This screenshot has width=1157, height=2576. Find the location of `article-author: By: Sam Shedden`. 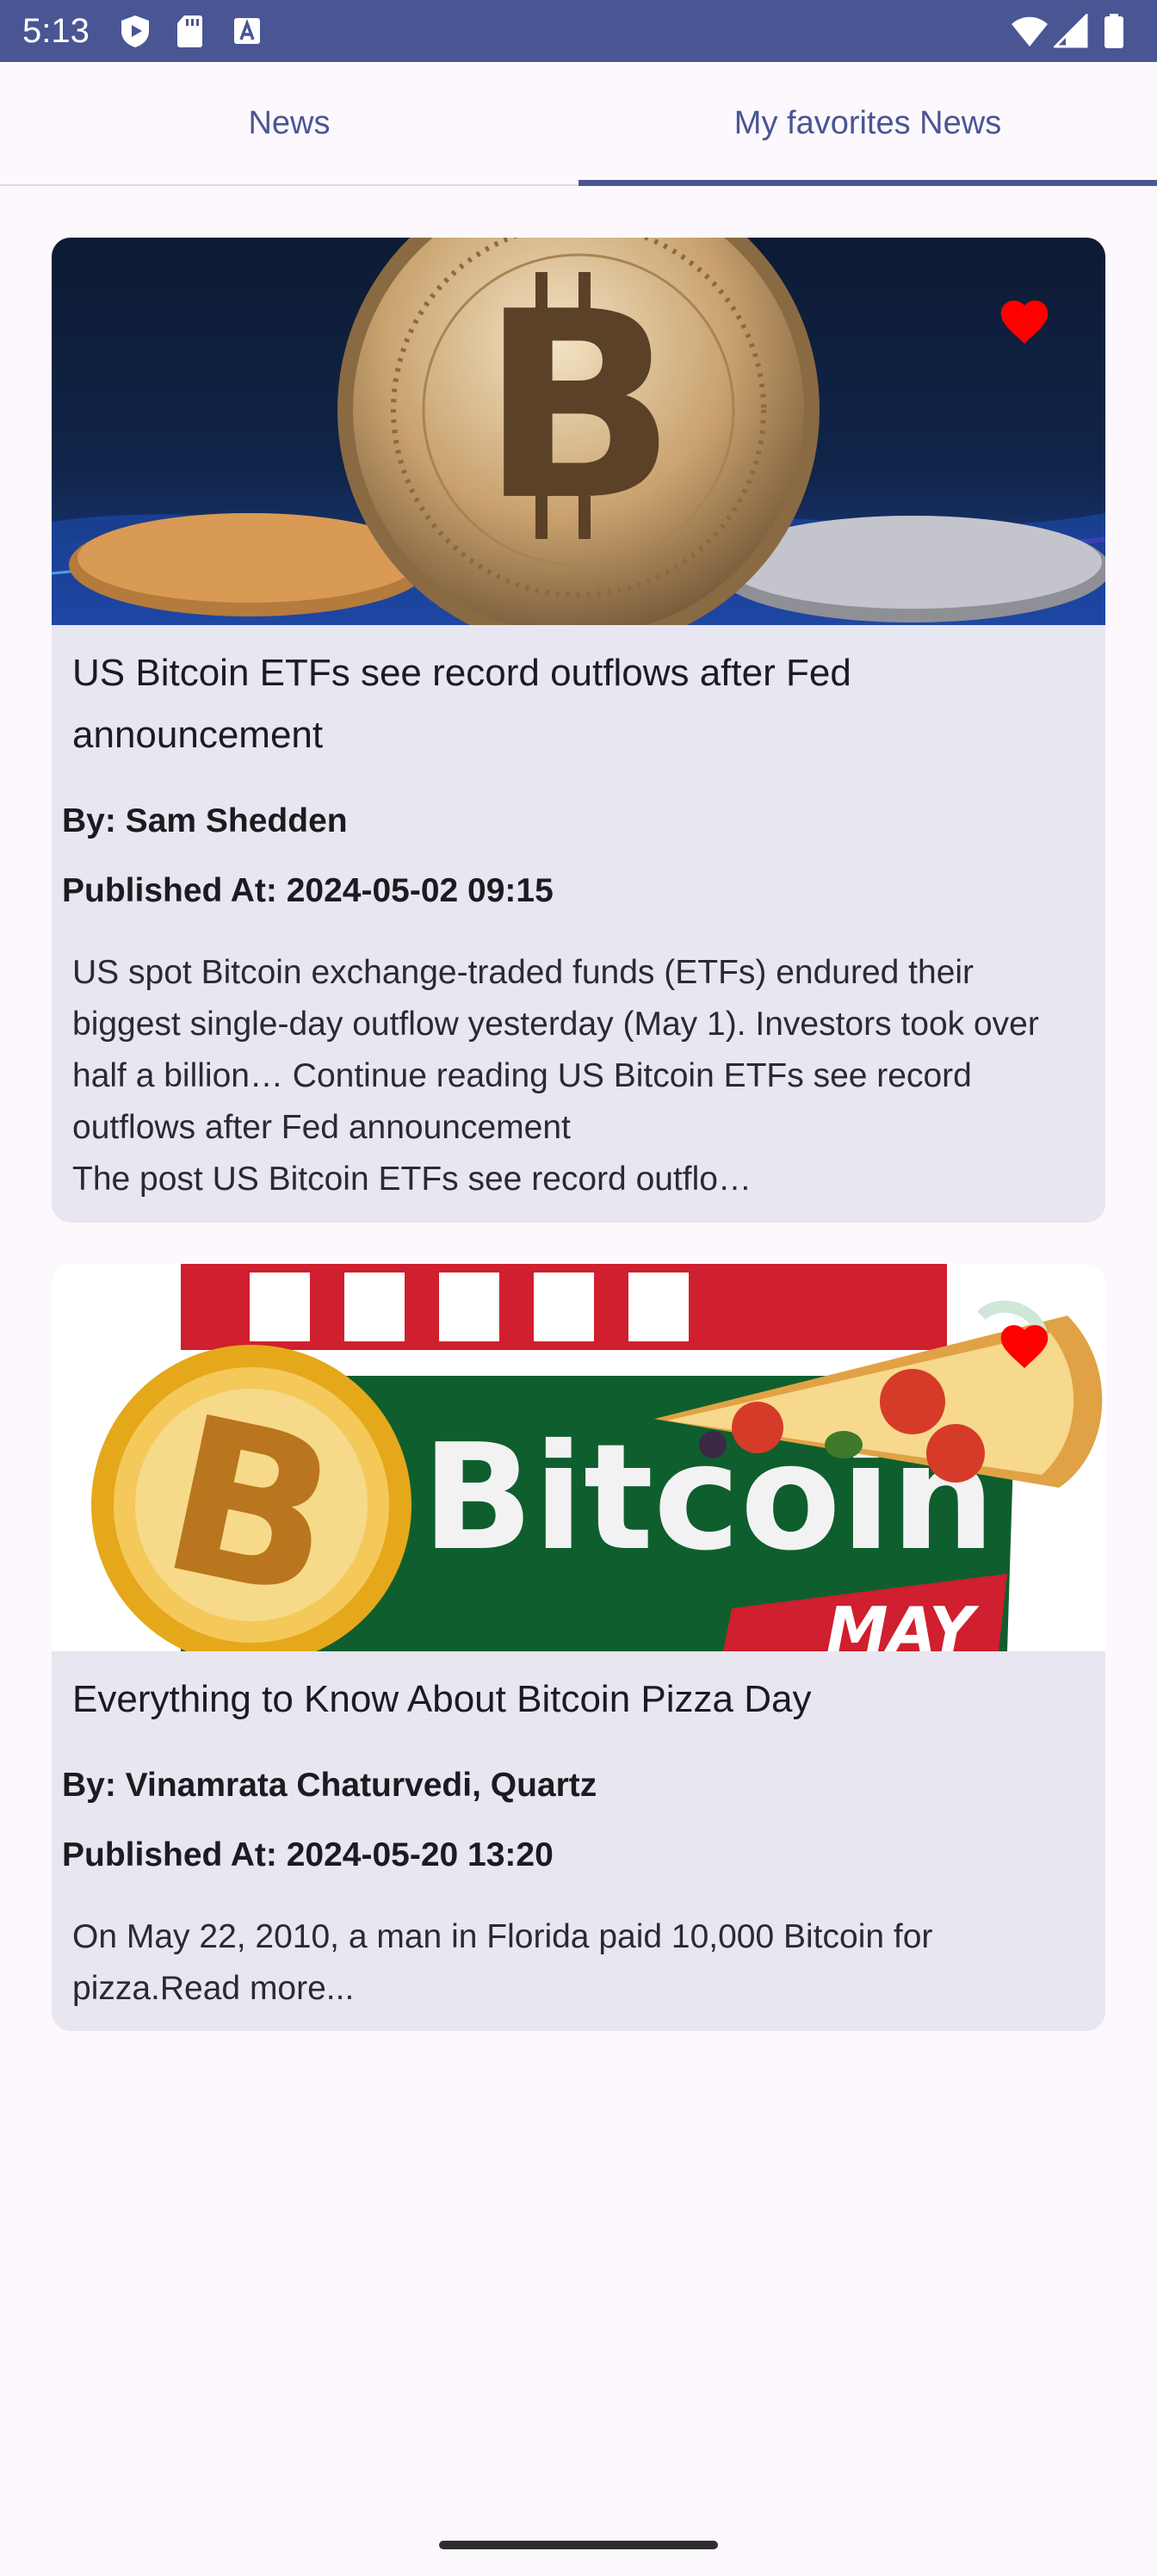

article-author: By: Sam Shedden is located at coordinates (205, 821).